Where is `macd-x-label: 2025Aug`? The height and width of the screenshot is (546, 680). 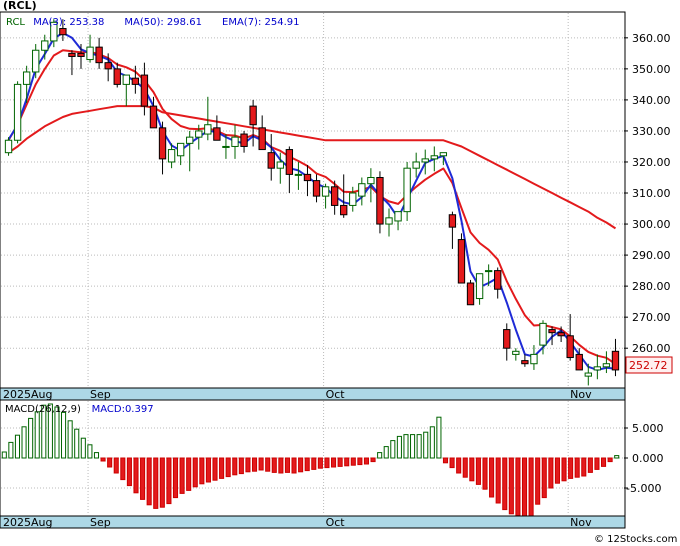
macd-x-label: 2025Aug is located at coordinates (27, 522).